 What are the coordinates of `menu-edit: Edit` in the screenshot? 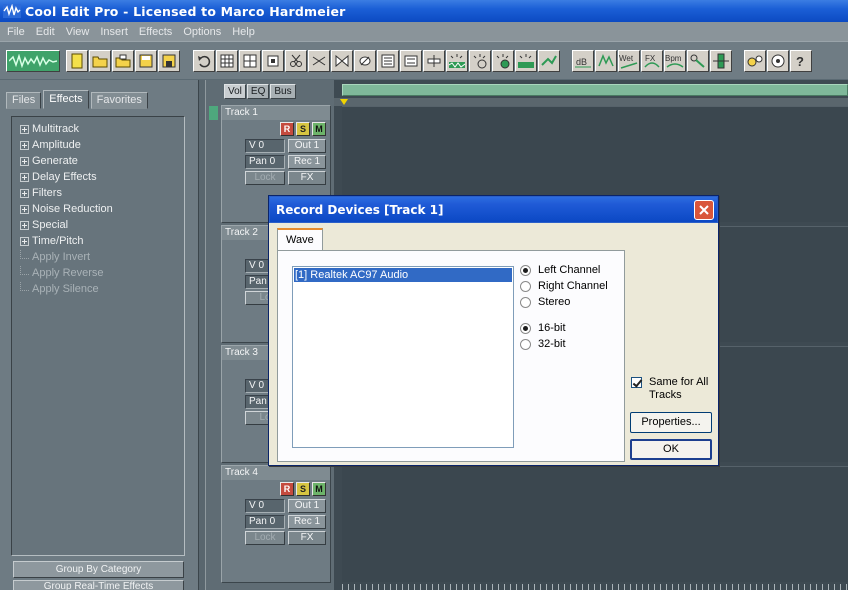 It's located at (46, 32).